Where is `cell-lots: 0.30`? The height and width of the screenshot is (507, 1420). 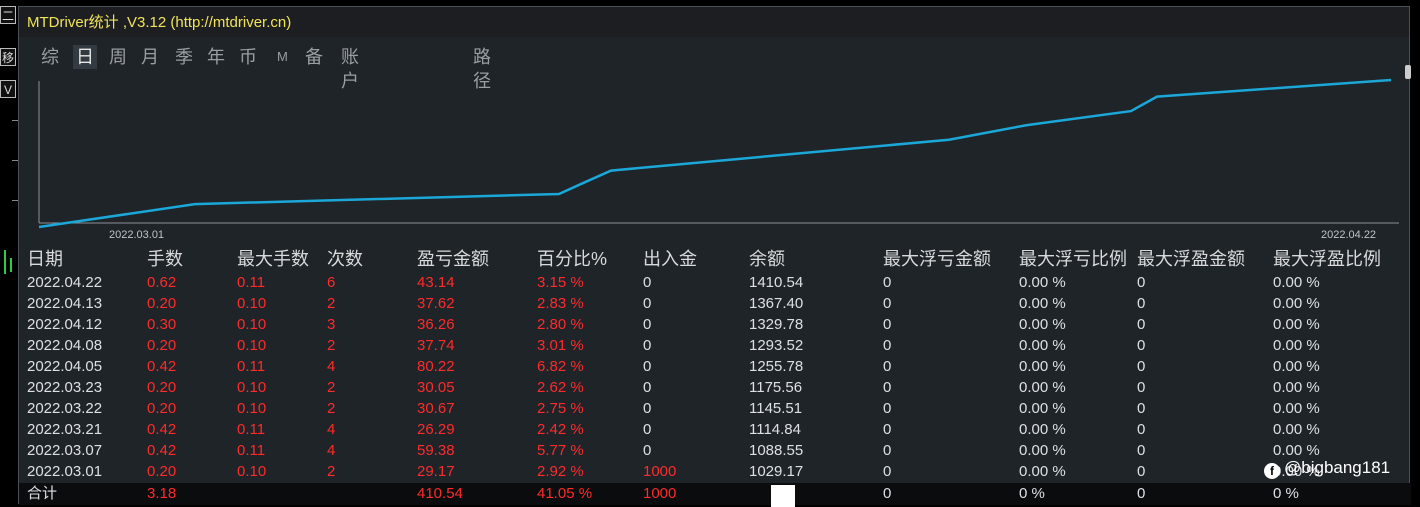 cell-lots: 0.30 is located at coordinates (162, 324).